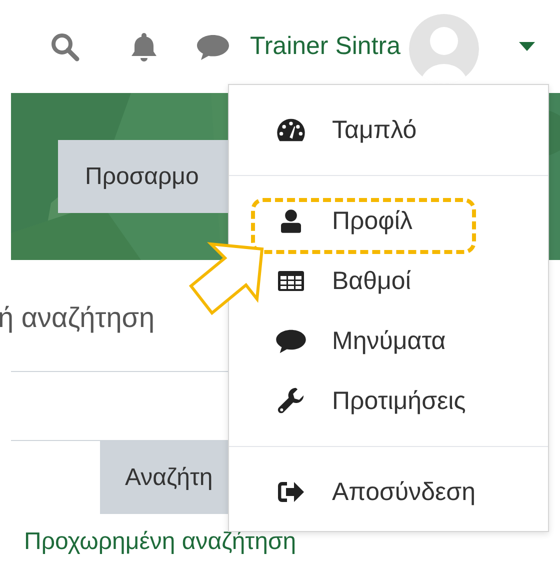  I want to click on menu-item: Προτιμήσεις, so click(411, 401).